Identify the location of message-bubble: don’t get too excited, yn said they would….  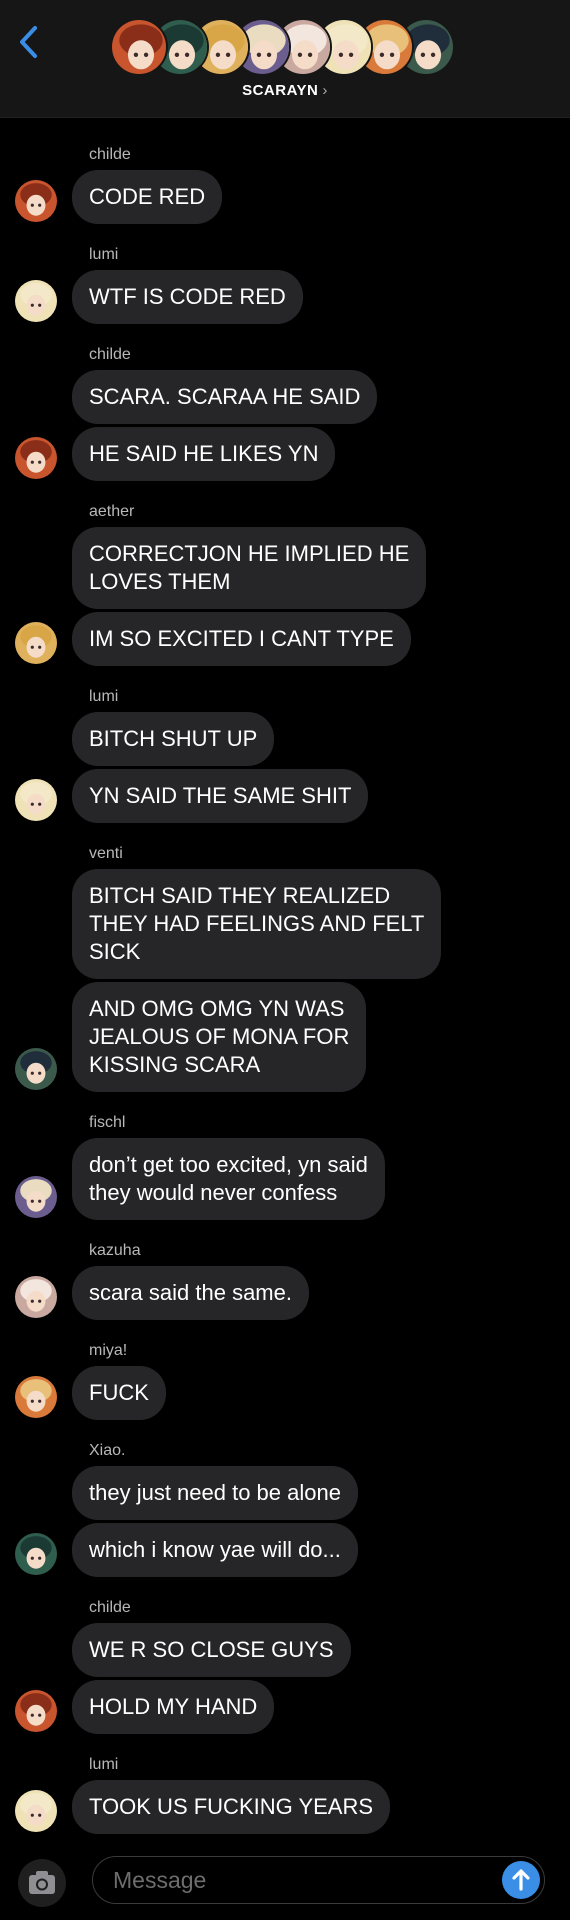
(228, 1179).